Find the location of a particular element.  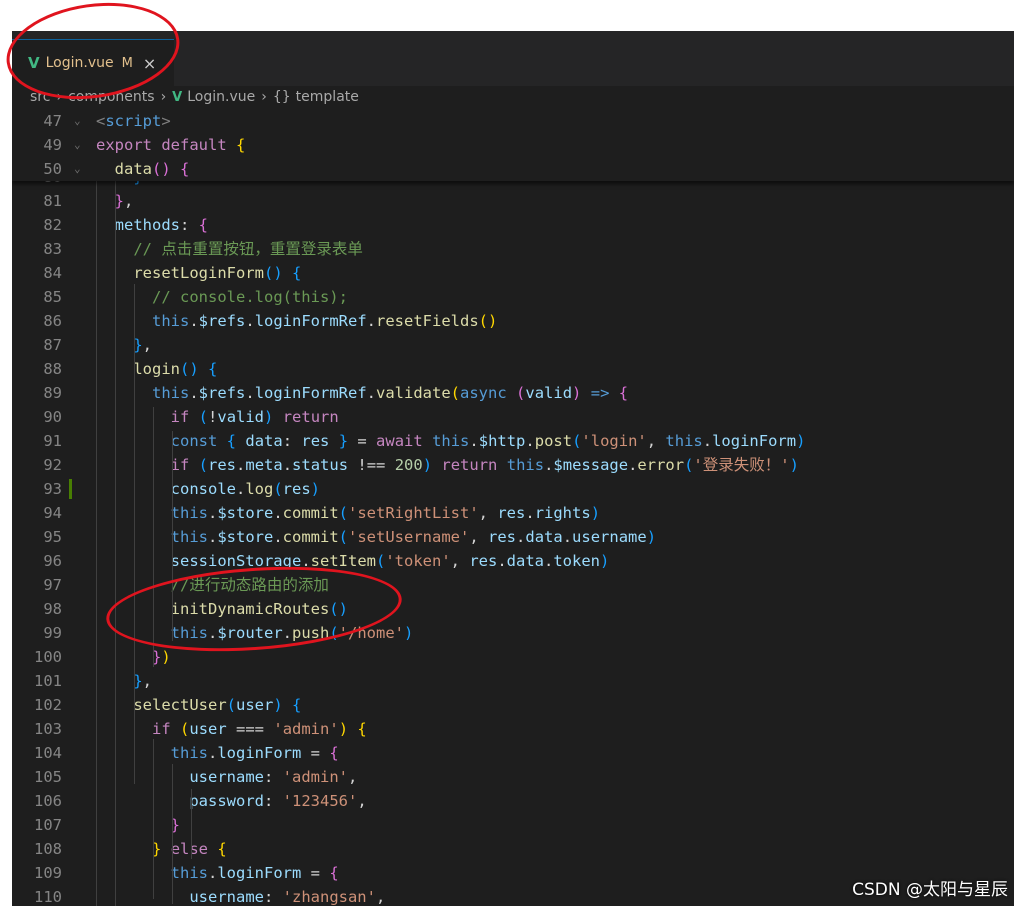

line-number: 85 is located at coordinates (52, 297).